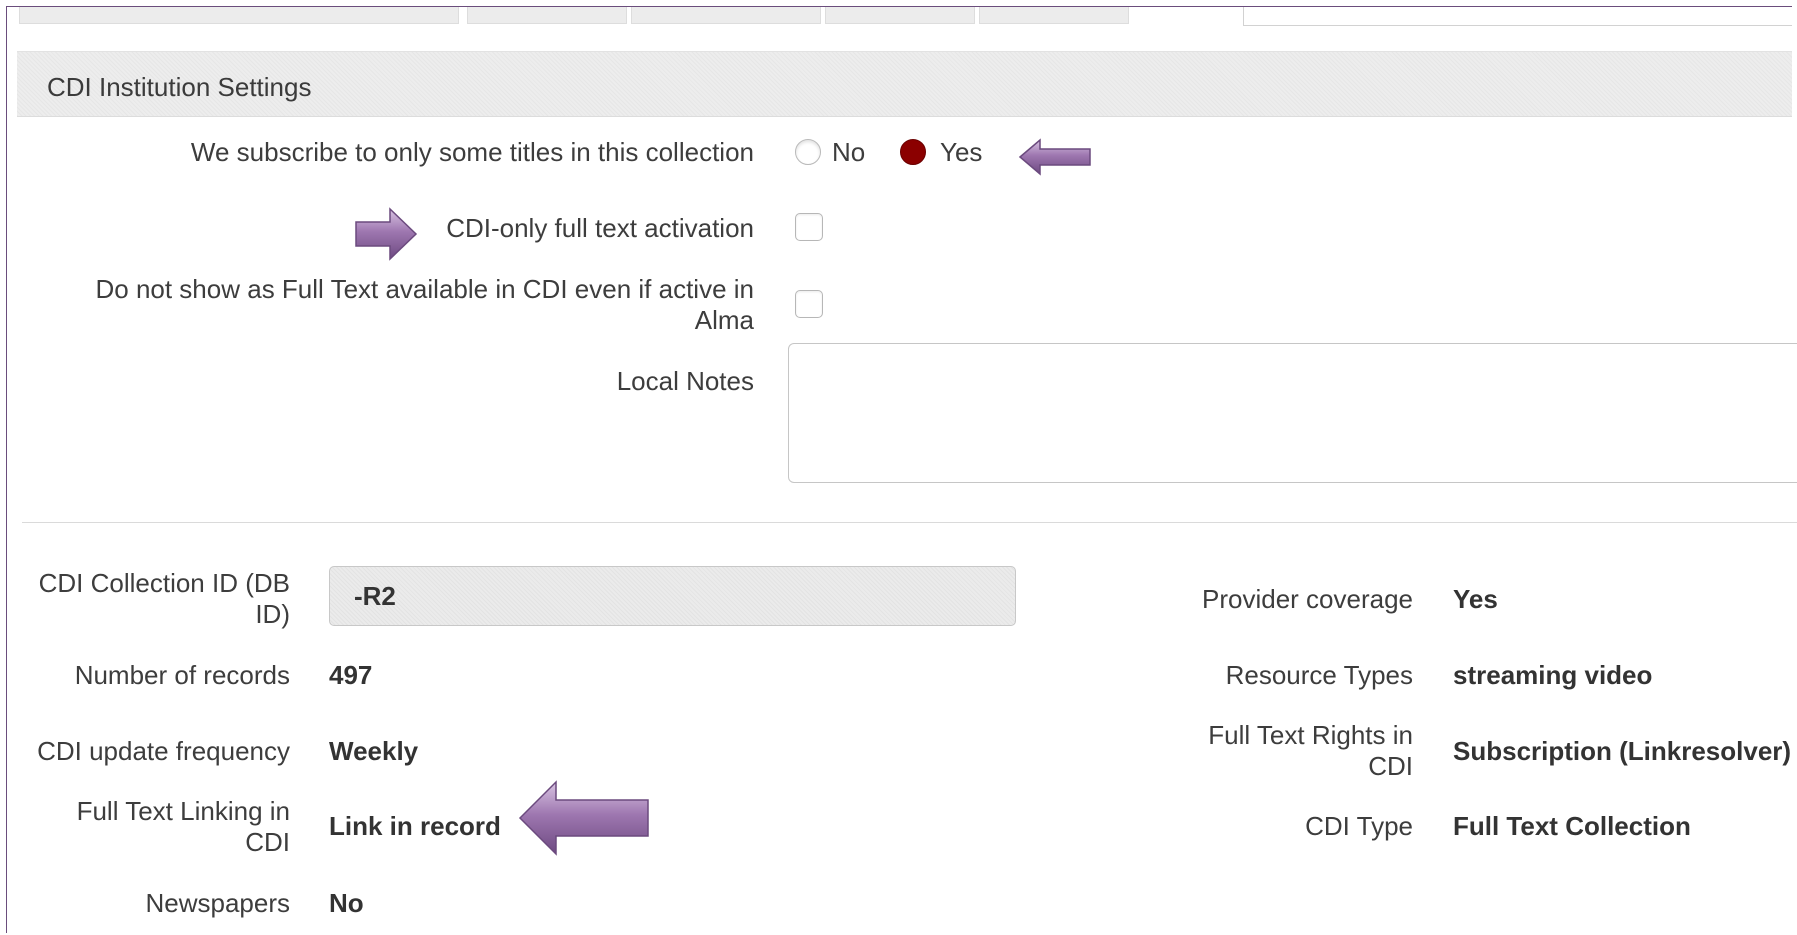 The width and height of the screenshot is (1797, 935). What do you see at coordinates (724, 320) in the screenshot?
I see `do-not-show-label-line2: Alma` at bounding box center [724, 320].